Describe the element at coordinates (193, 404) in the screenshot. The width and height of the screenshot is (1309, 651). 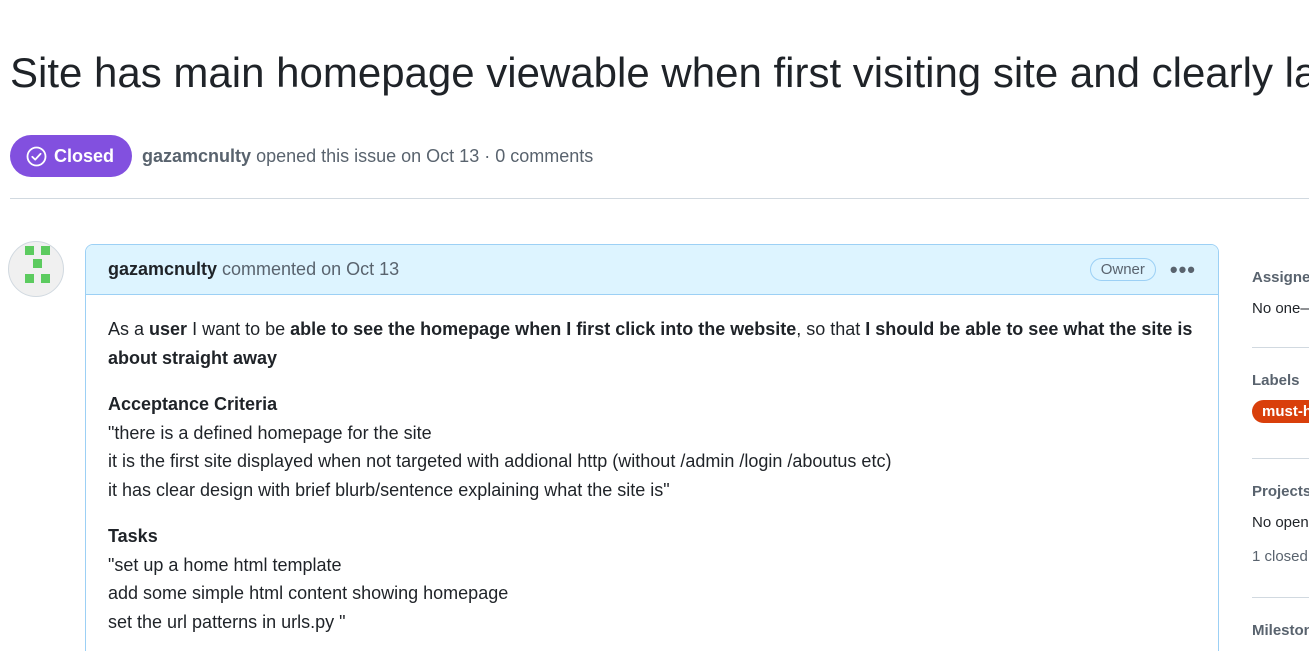
I see `acceptance-criteria-heading: Acceptance Criteria` at that location.